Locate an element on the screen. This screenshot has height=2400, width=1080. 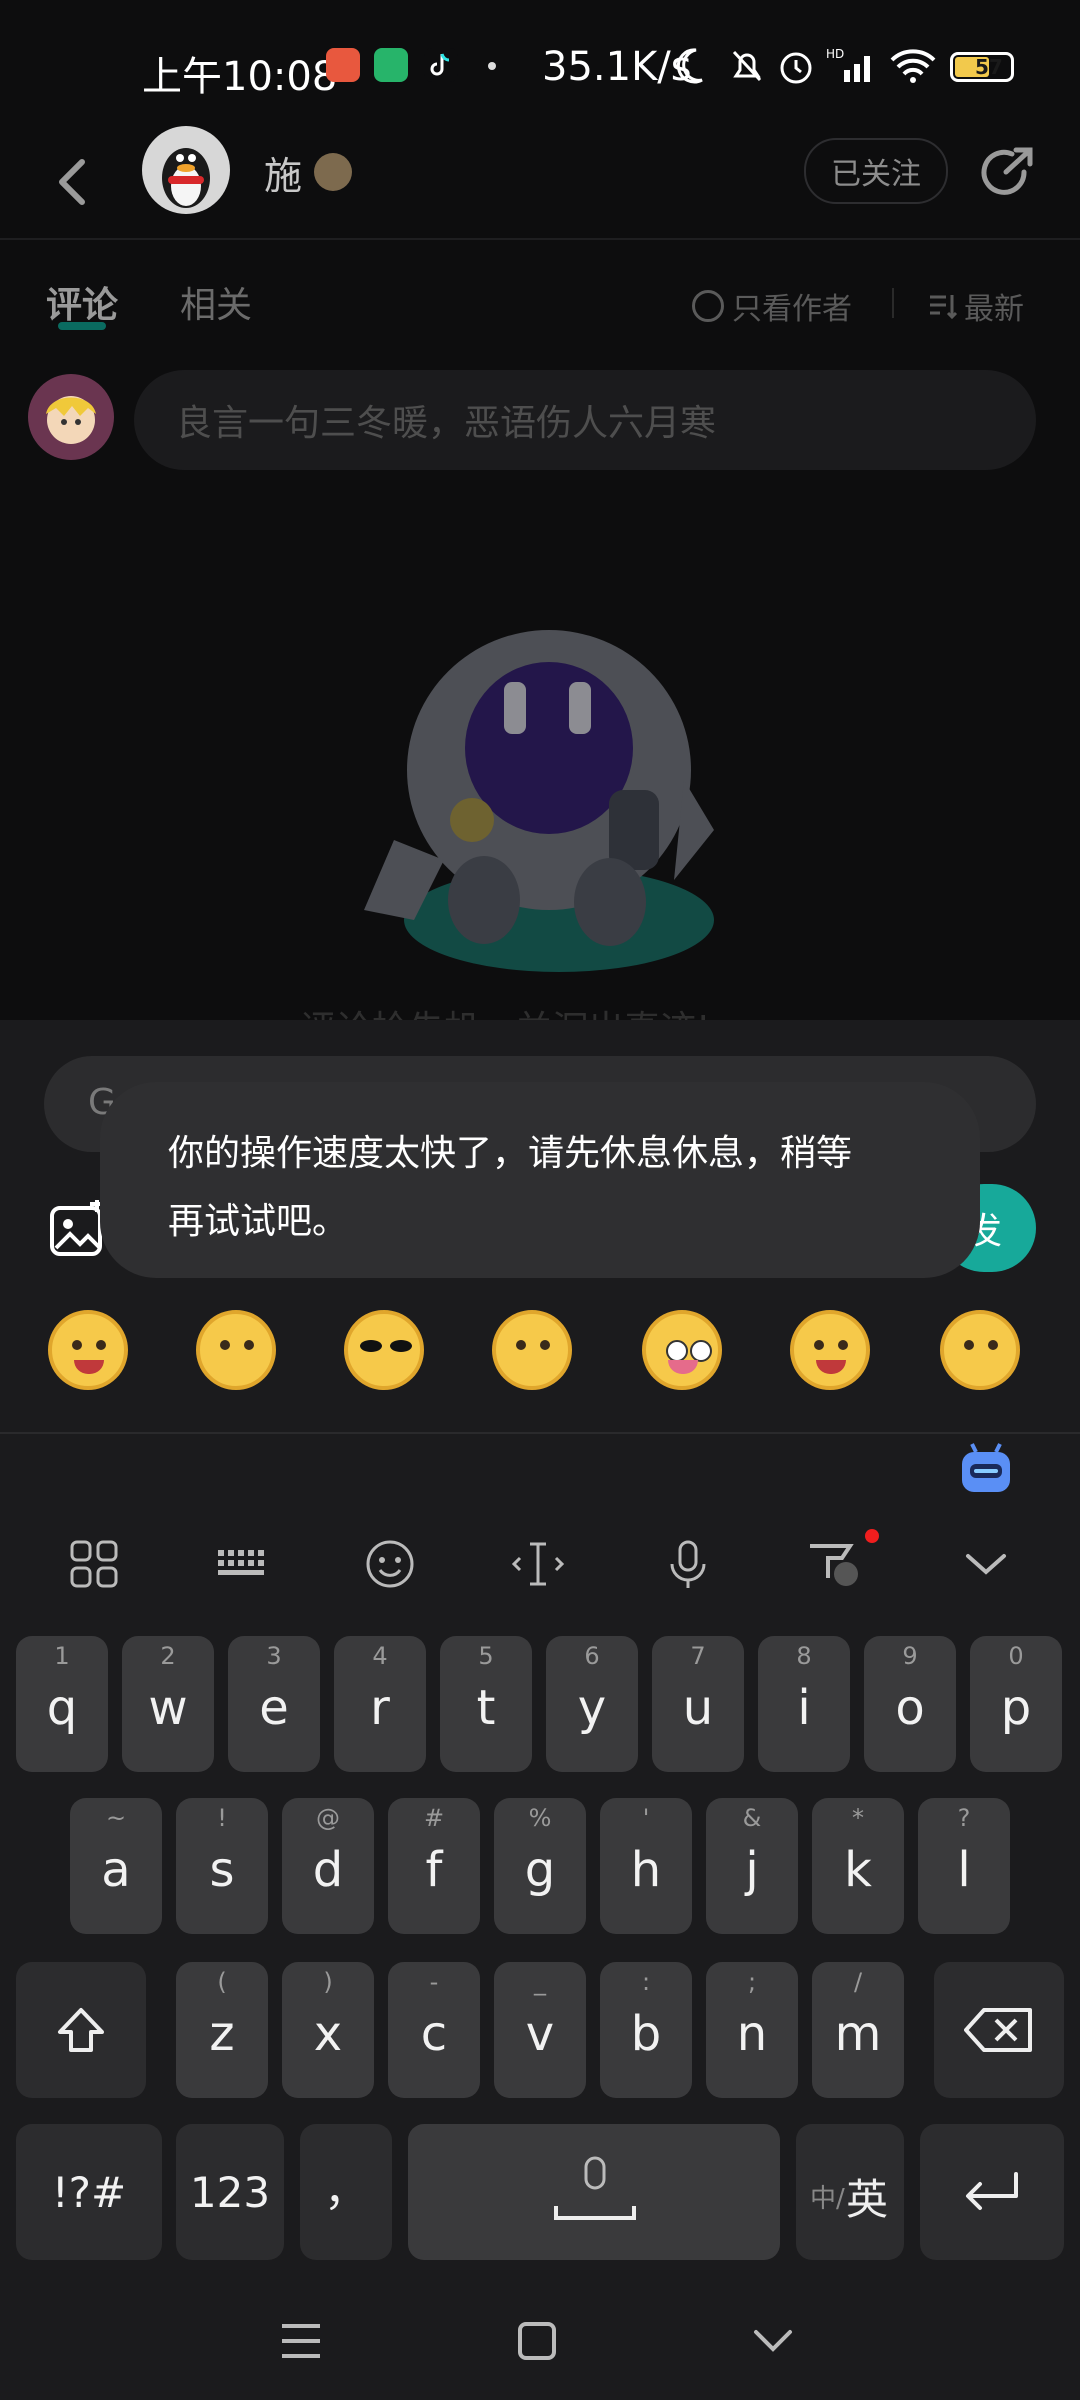
tab-related: 相关 is located at coordinates (216, 302).